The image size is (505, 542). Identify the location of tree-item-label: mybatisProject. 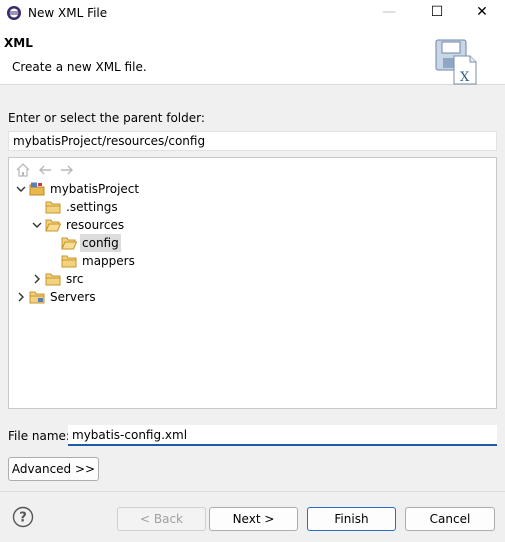
(95, 189).